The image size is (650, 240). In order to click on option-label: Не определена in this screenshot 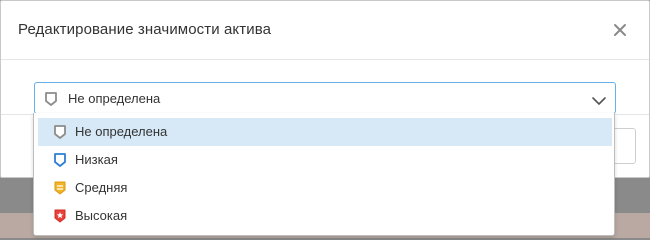, I will do `click(121, 131)`.